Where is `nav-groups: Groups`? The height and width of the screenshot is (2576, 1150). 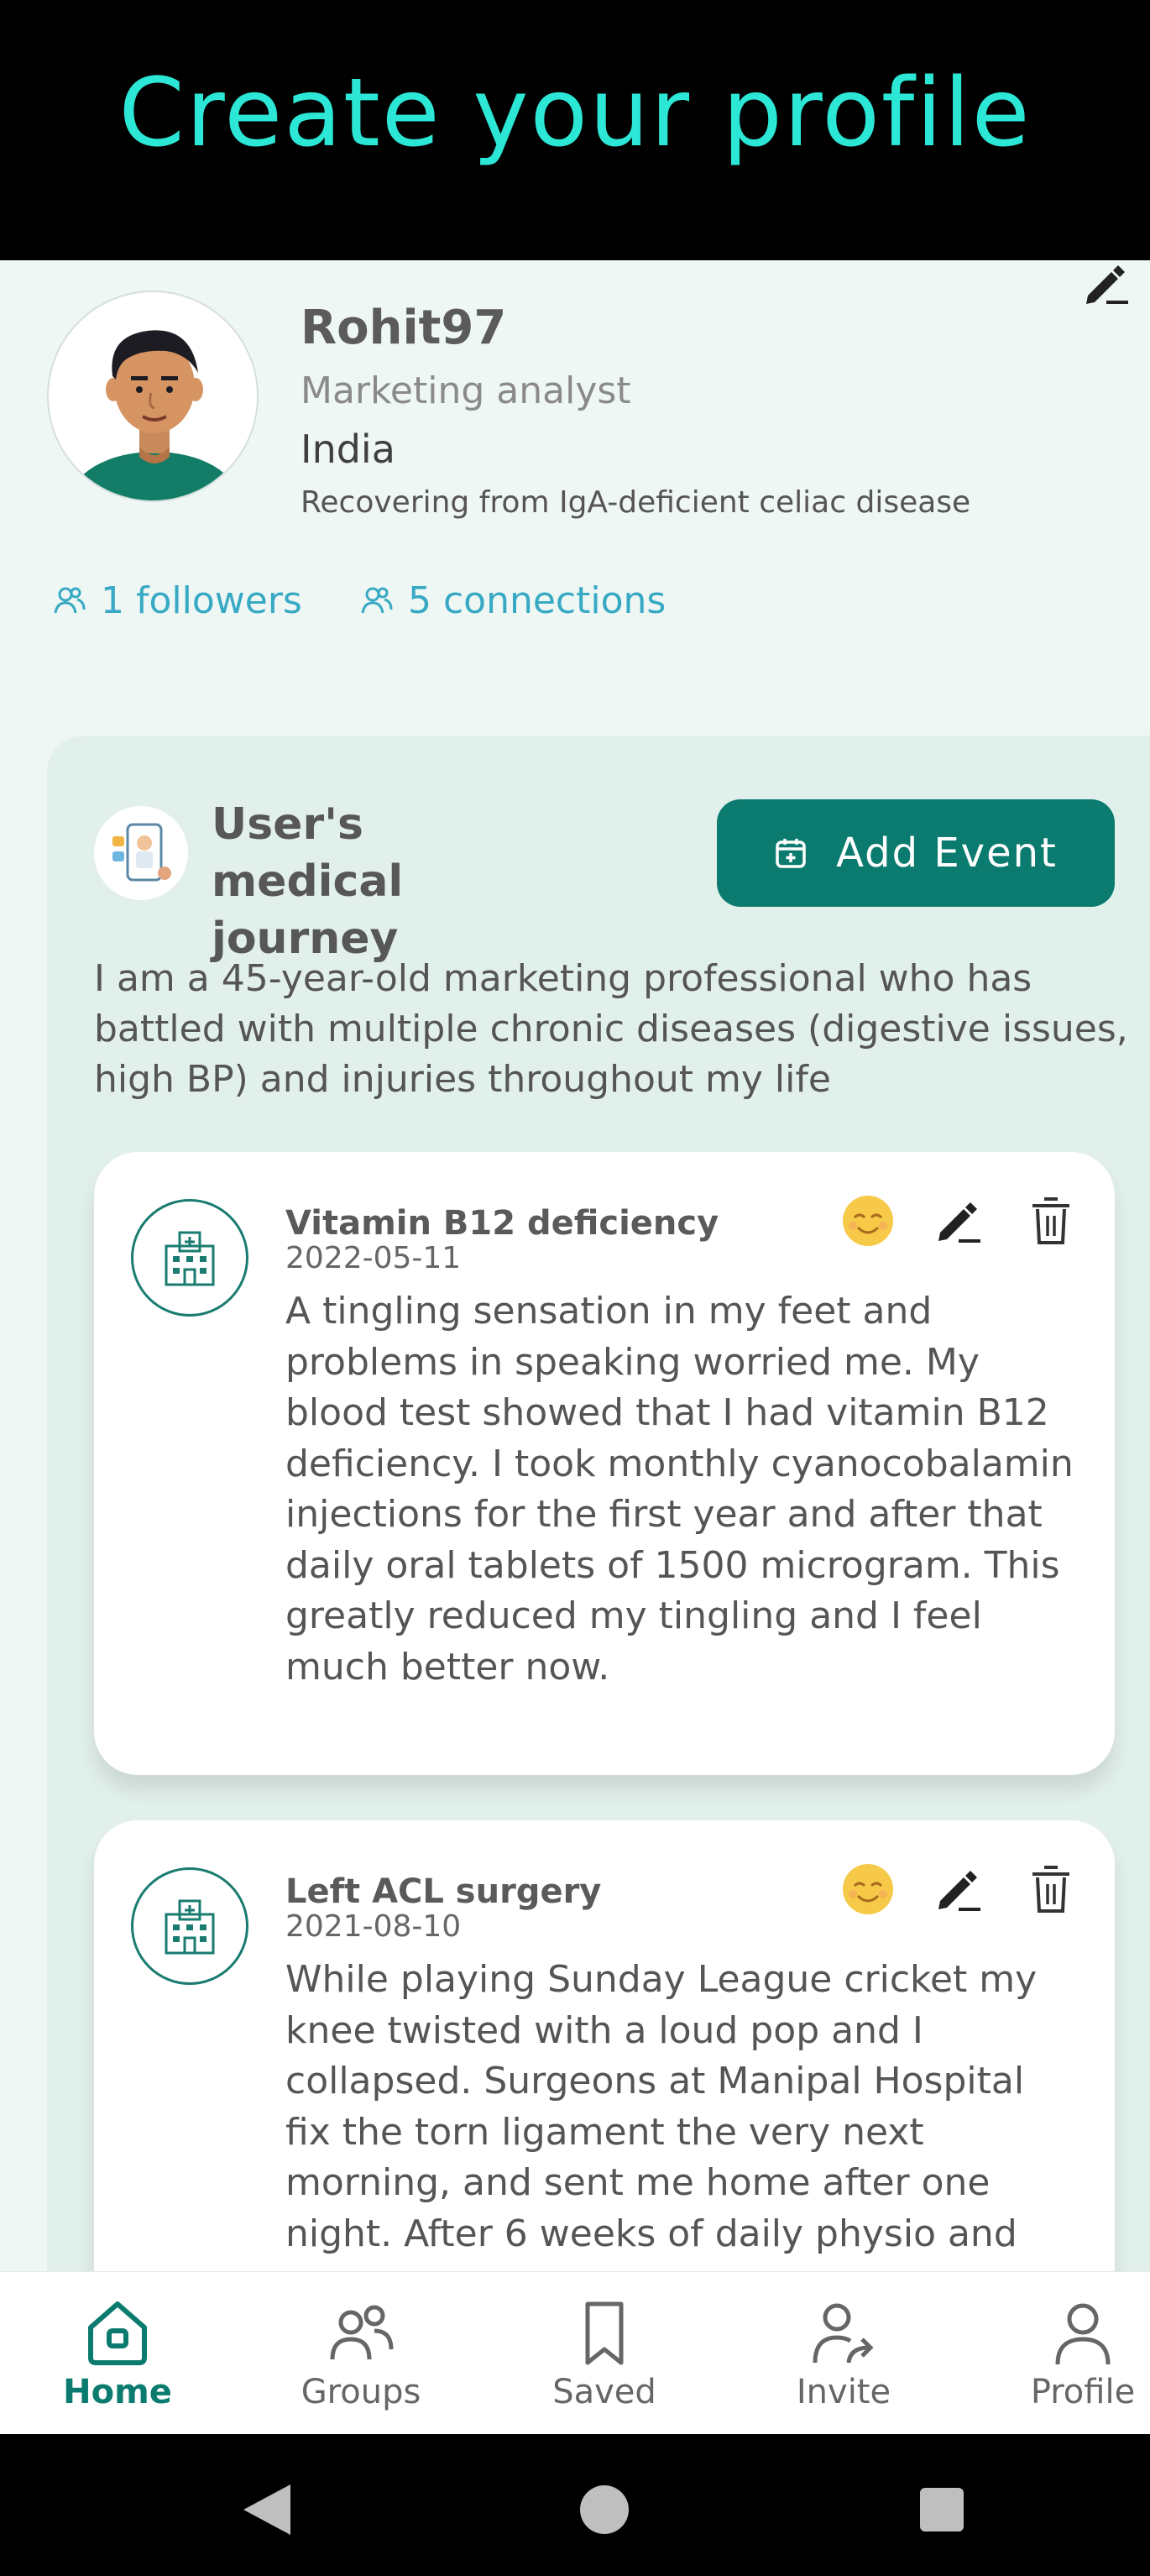 nav-groups: Groups is located at coordinates (360, 2353).